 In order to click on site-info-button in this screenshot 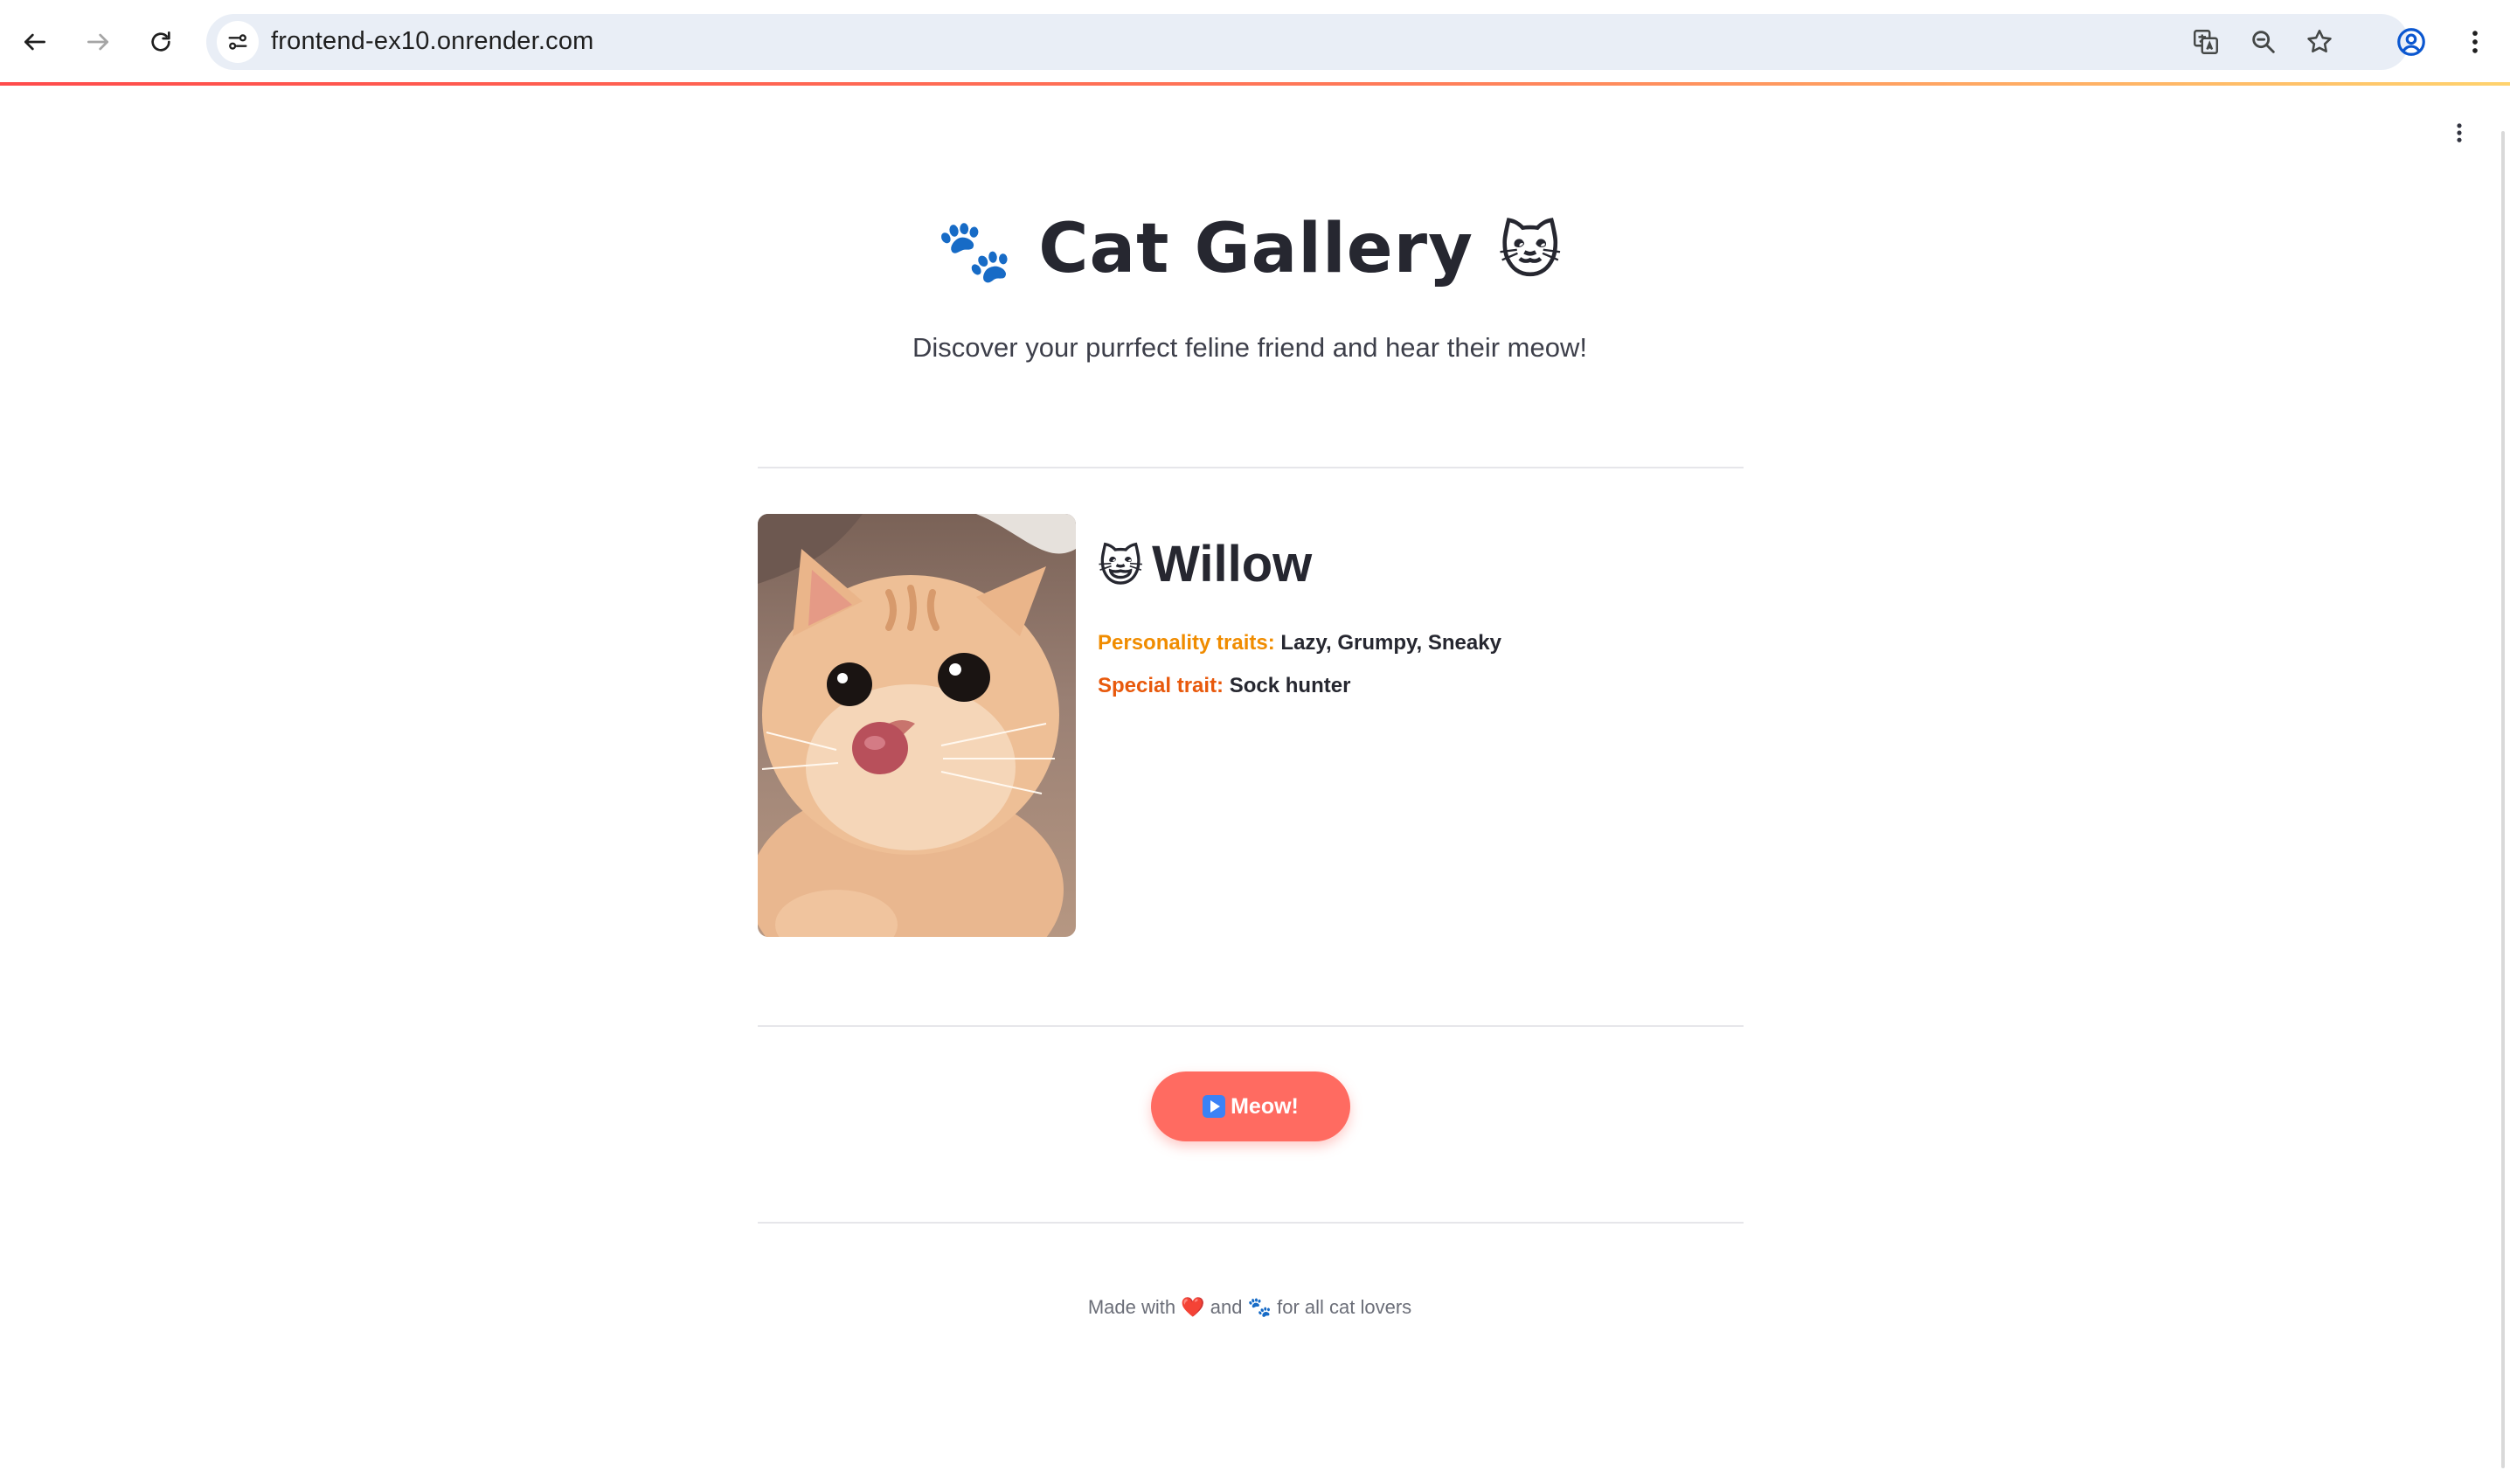, I will do `click(238, 42)`.